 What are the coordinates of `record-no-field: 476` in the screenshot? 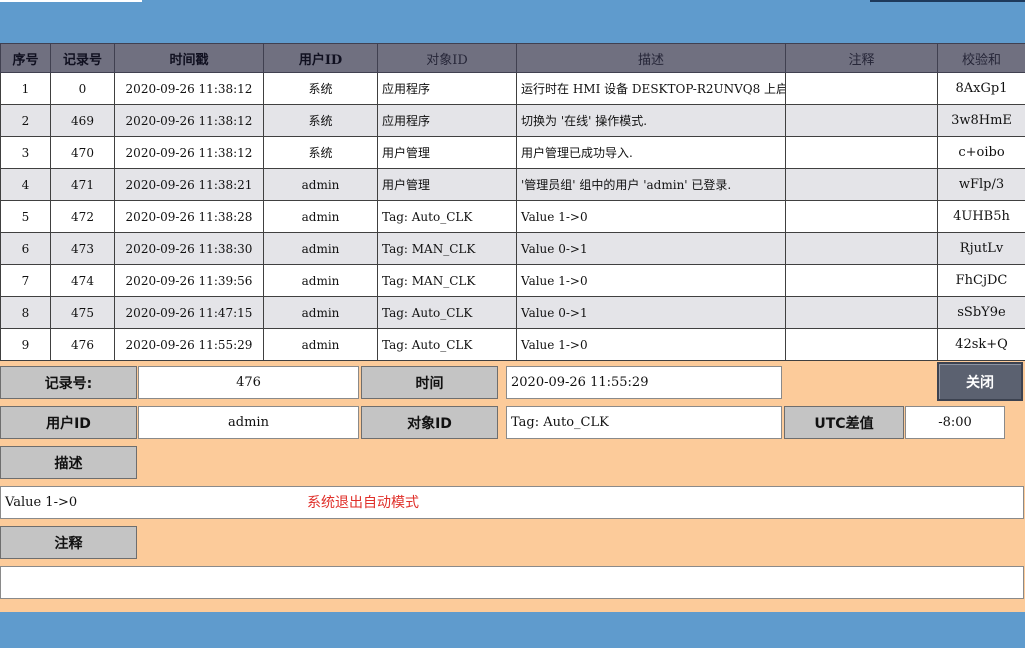 It's located at (248, 382).